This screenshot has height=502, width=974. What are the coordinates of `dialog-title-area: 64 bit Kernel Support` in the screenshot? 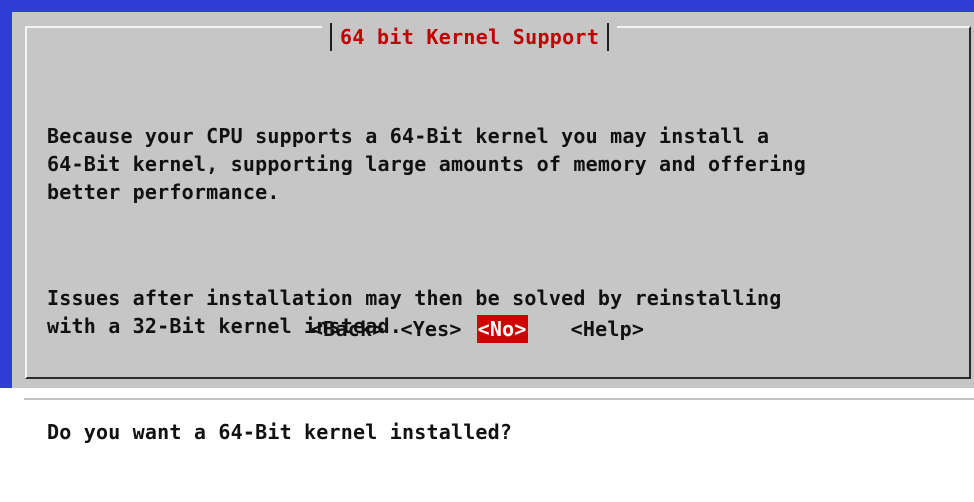 It's located at (470, 37).